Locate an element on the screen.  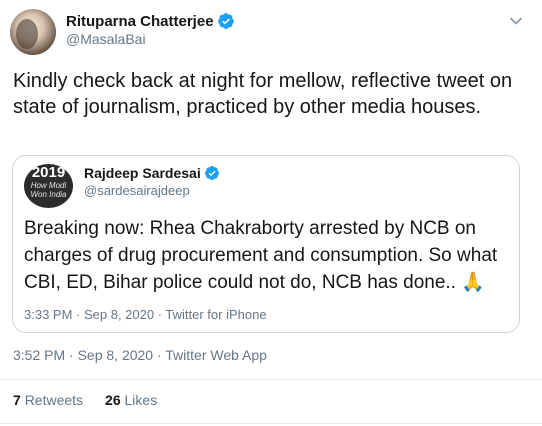
retweets-stat: 7 Retweets is located at coordinates (48, 400).